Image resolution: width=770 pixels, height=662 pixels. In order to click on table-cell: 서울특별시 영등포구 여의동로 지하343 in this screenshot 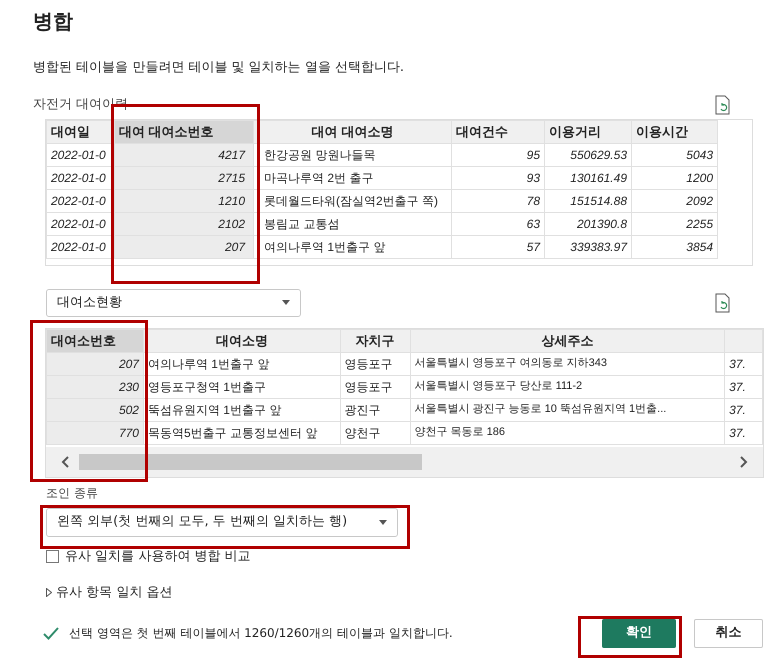, I will do `click(567, 363)`.